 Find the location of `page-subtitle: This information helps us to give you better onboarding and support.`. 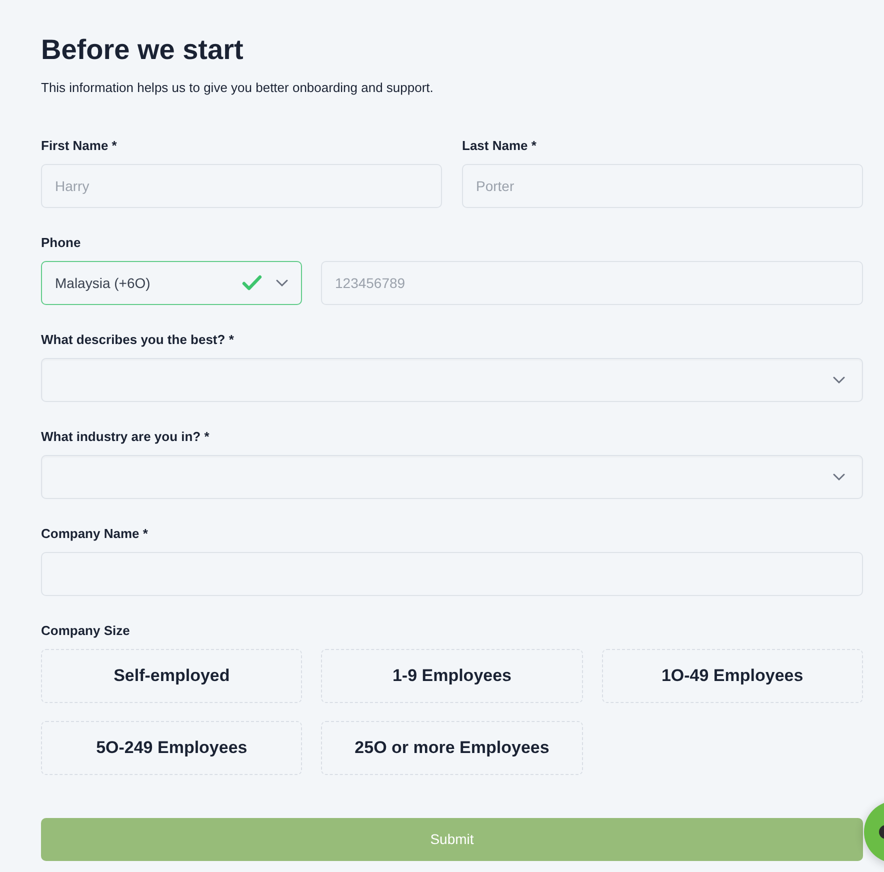

page-subtitle: This information helps us to give you better onboarding and support. is located at coordinates (237, 88).